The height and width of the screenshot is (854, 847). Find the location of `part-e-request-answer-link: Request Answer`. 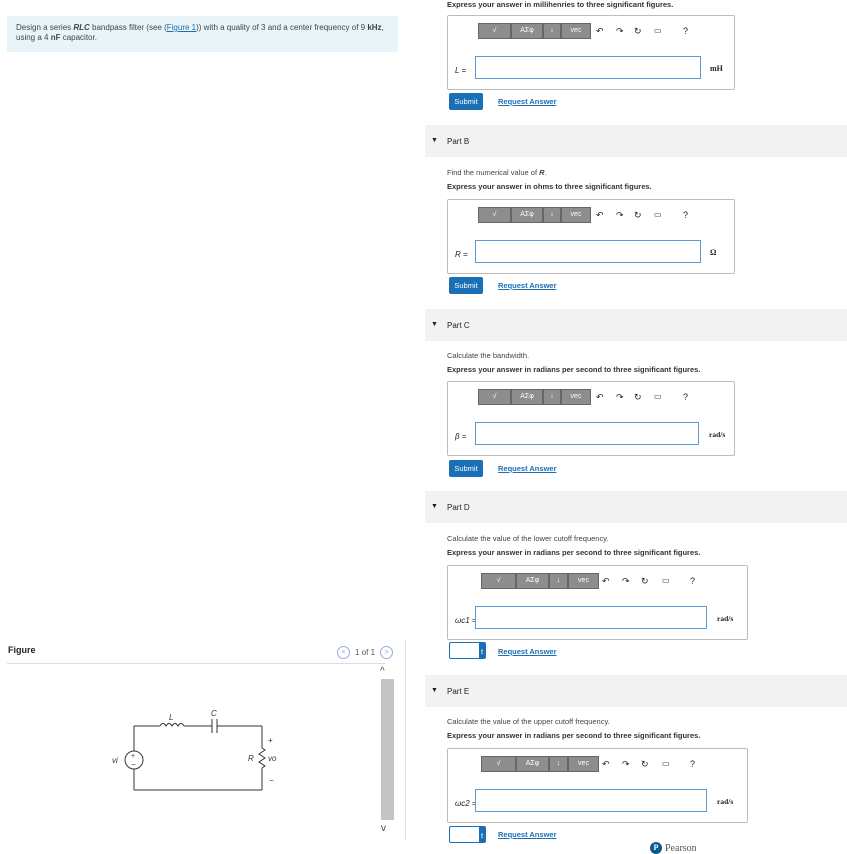

part-e-request-answer-link: Request Answer is located at coordinates (527, 834).